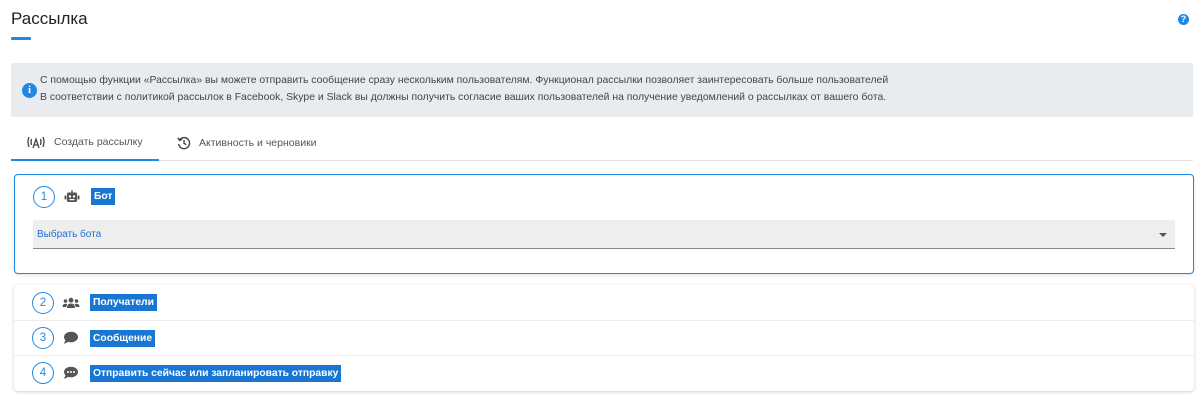 This screenshot has width=1200, height=410. I want to click on tab-bar: Создать рассылку Активность и черновики, so click(602, 142).